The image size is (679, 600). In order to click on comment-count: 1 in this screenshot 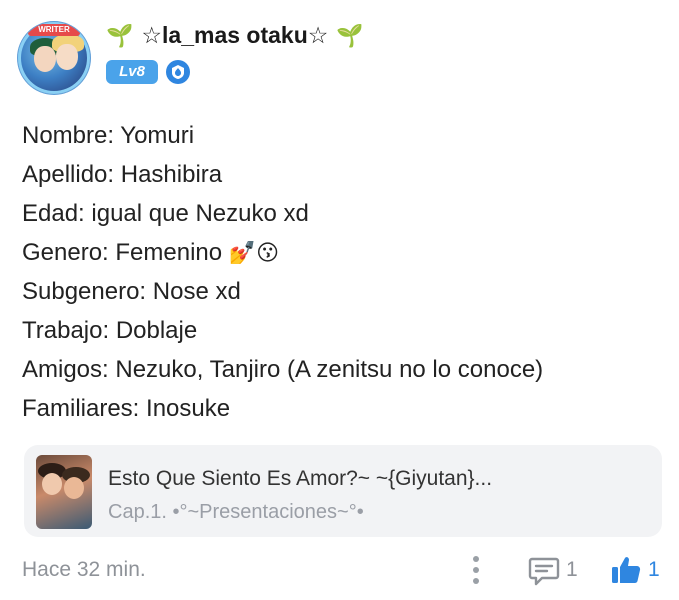, I will do `click(572, 569)`.